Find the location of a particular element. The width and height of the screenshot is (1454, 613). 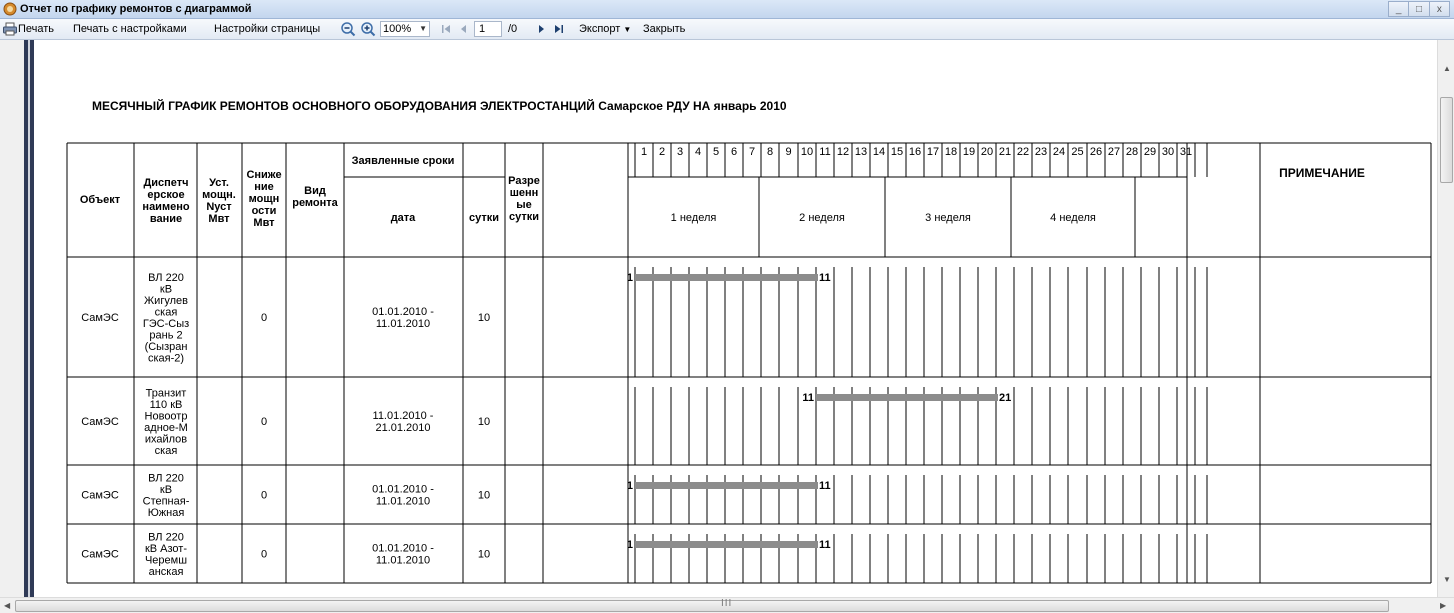

day-number: 30 is located at coordinates (1168, 152).